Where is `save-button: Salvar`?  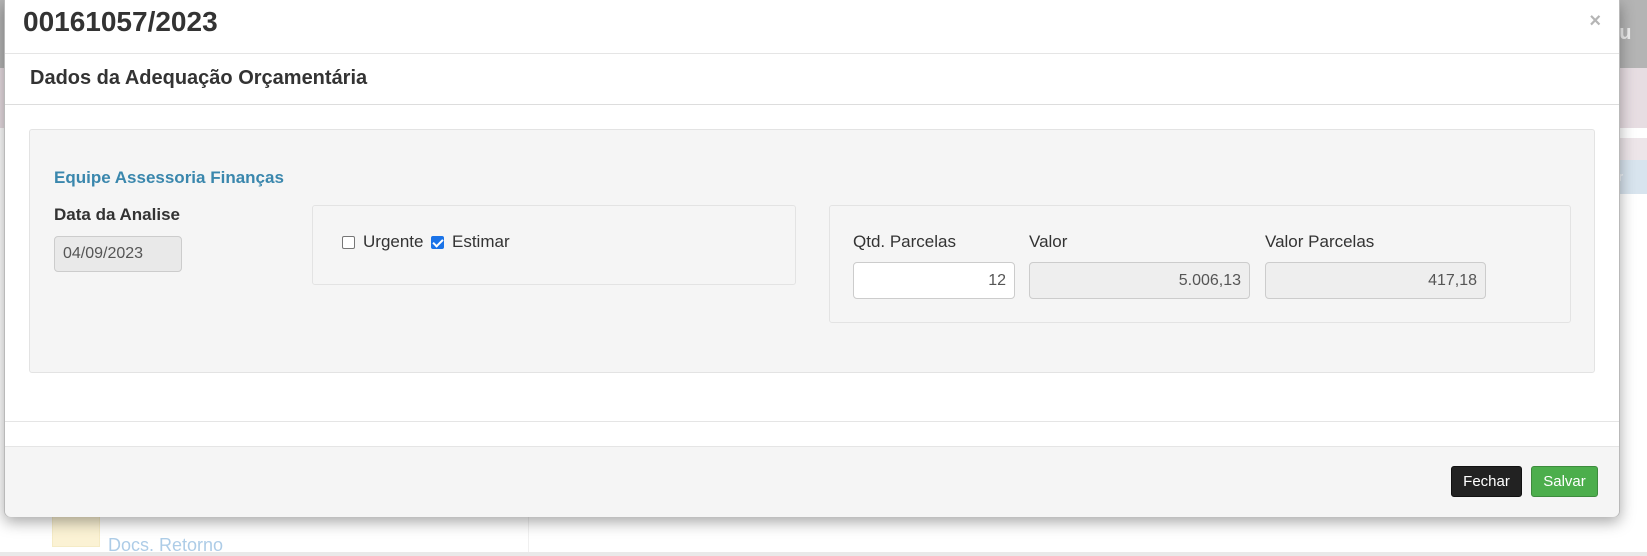 save-button: Salvar is located at coordinates (1564, 481).